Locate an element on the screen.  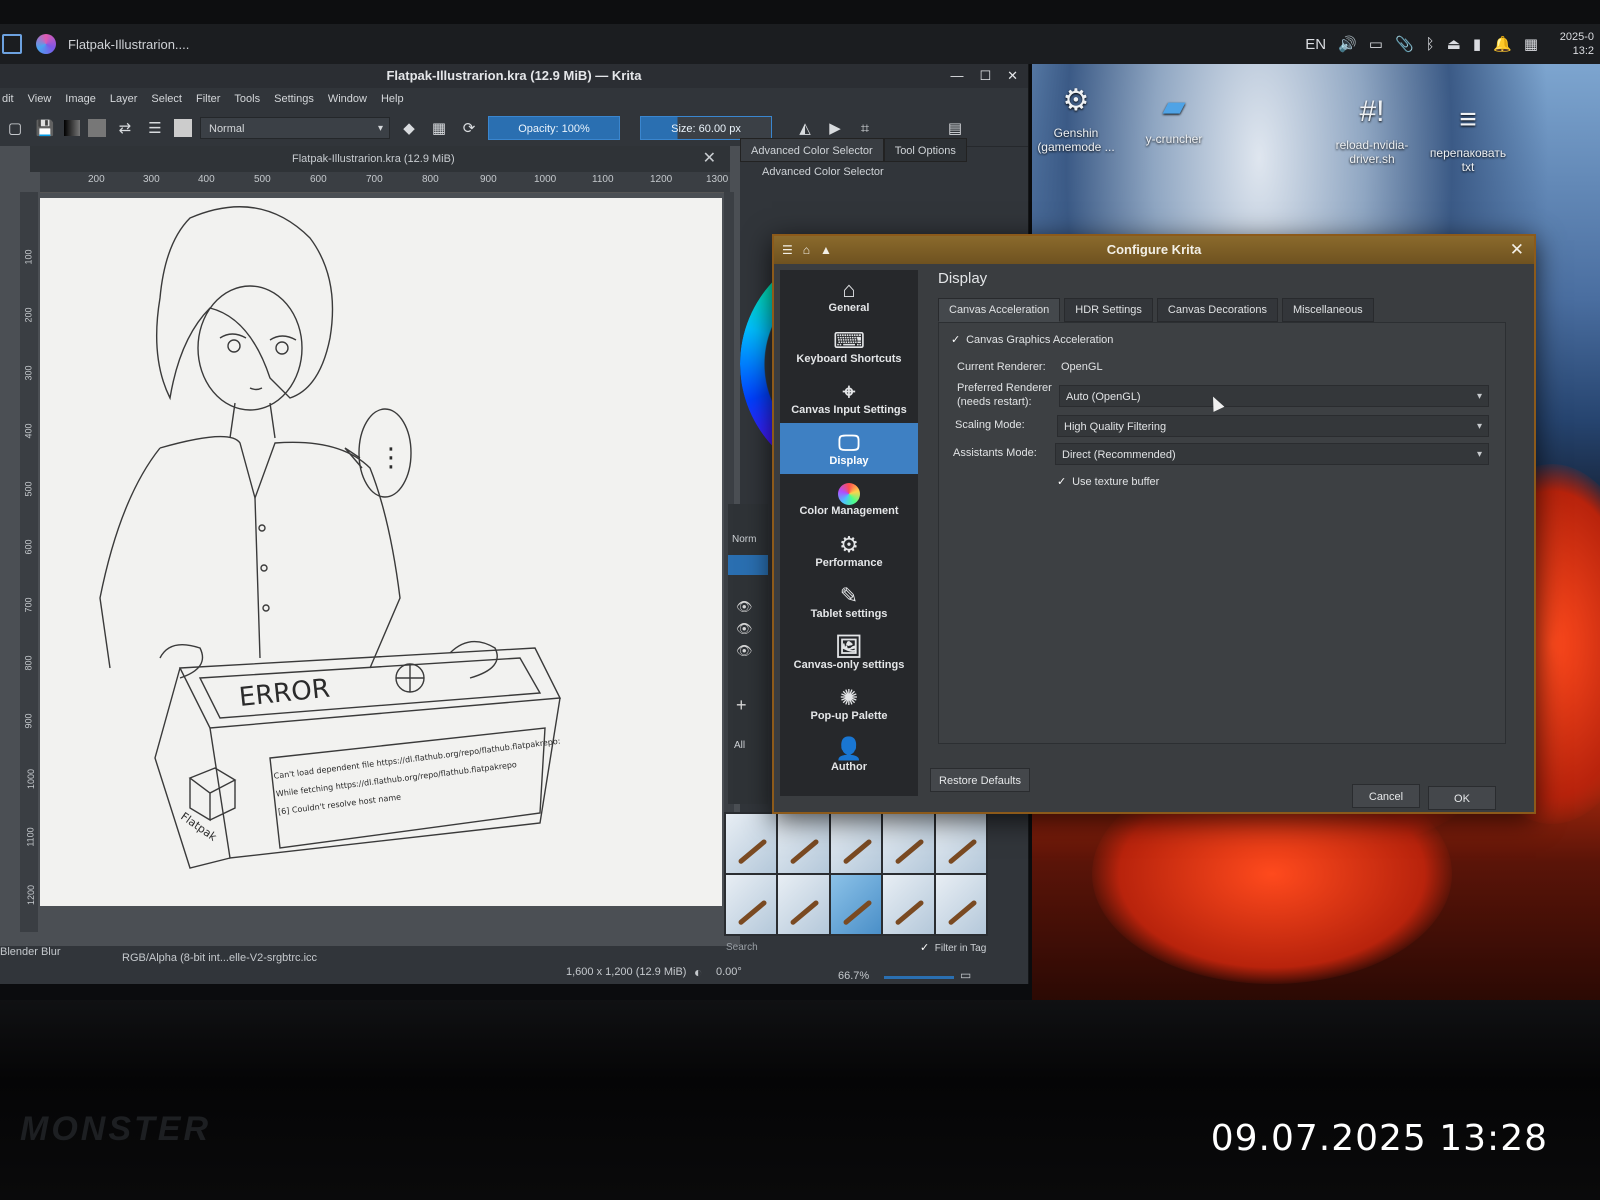
rotation-icon: ◐ is located at coordinates (698, 972).